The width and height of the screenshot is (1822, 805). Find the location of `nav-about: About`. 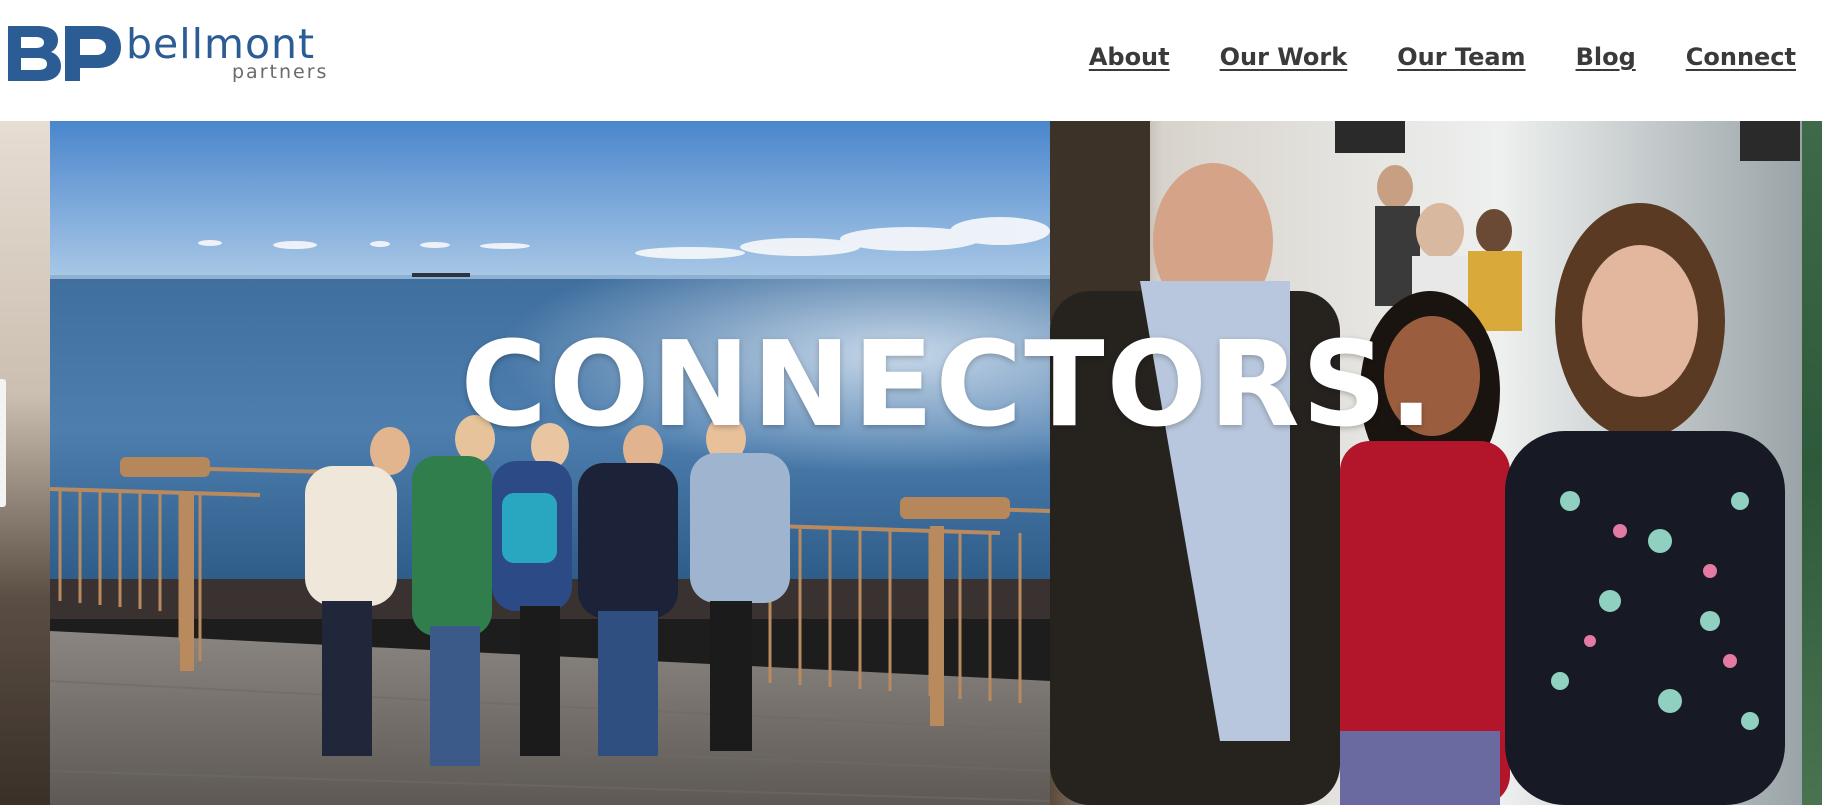

nav-about: About is located at coordinates (1129, 57).